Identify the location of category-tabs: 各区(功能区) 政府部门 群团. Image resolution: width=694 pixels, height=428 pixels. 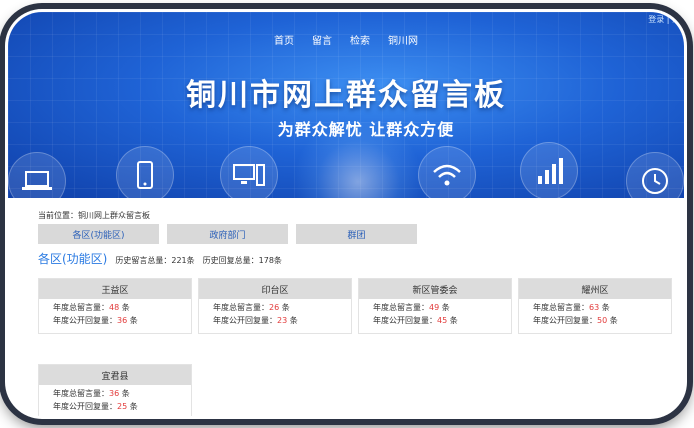
(227, 234).